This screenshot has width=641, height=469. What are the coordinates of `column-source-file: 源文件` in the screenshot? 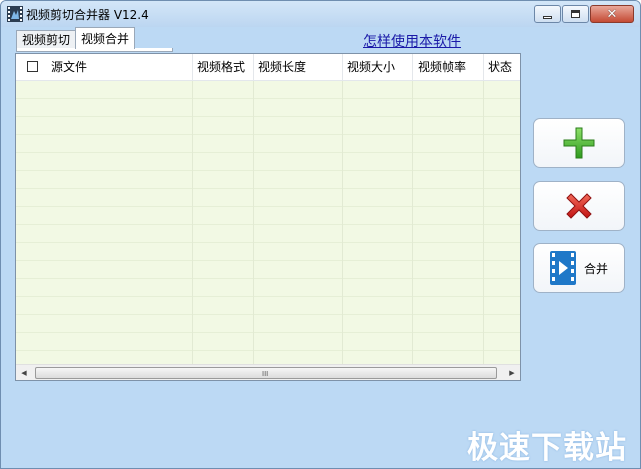 It's located at (69, 67).